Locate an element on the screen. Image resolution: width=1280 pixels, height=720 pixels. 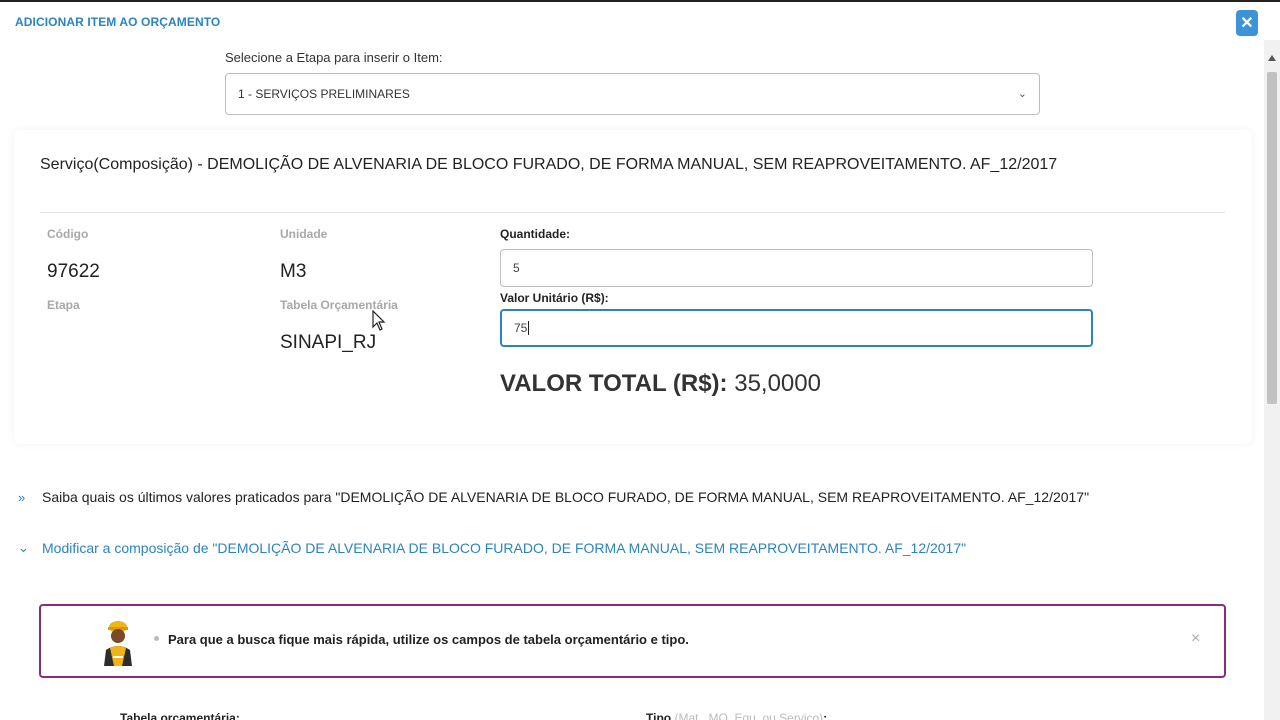
modal-title: ADICIONAR ITEM AO ORÇAMENTO is located at coordinates (118, 22).